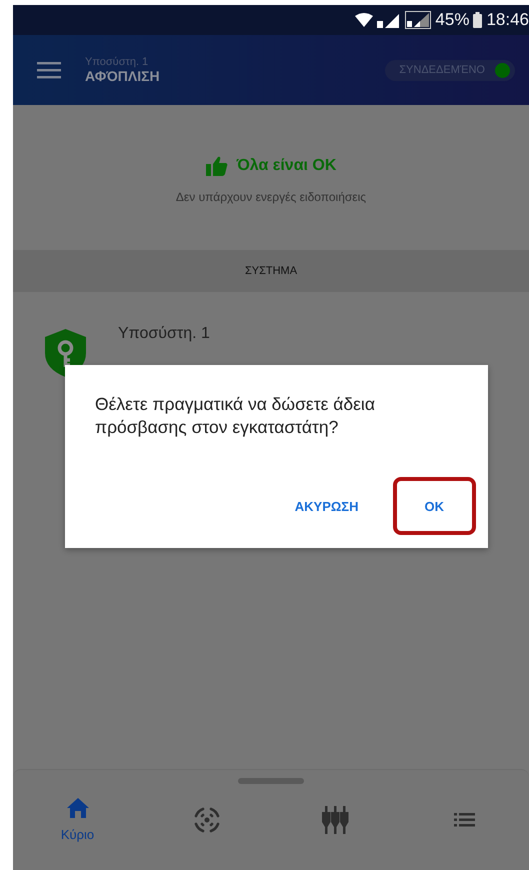 The image size is (529, 870). Describe the element at coordinates (77, 808) in the screenshot. I see `home-icon` at that location.